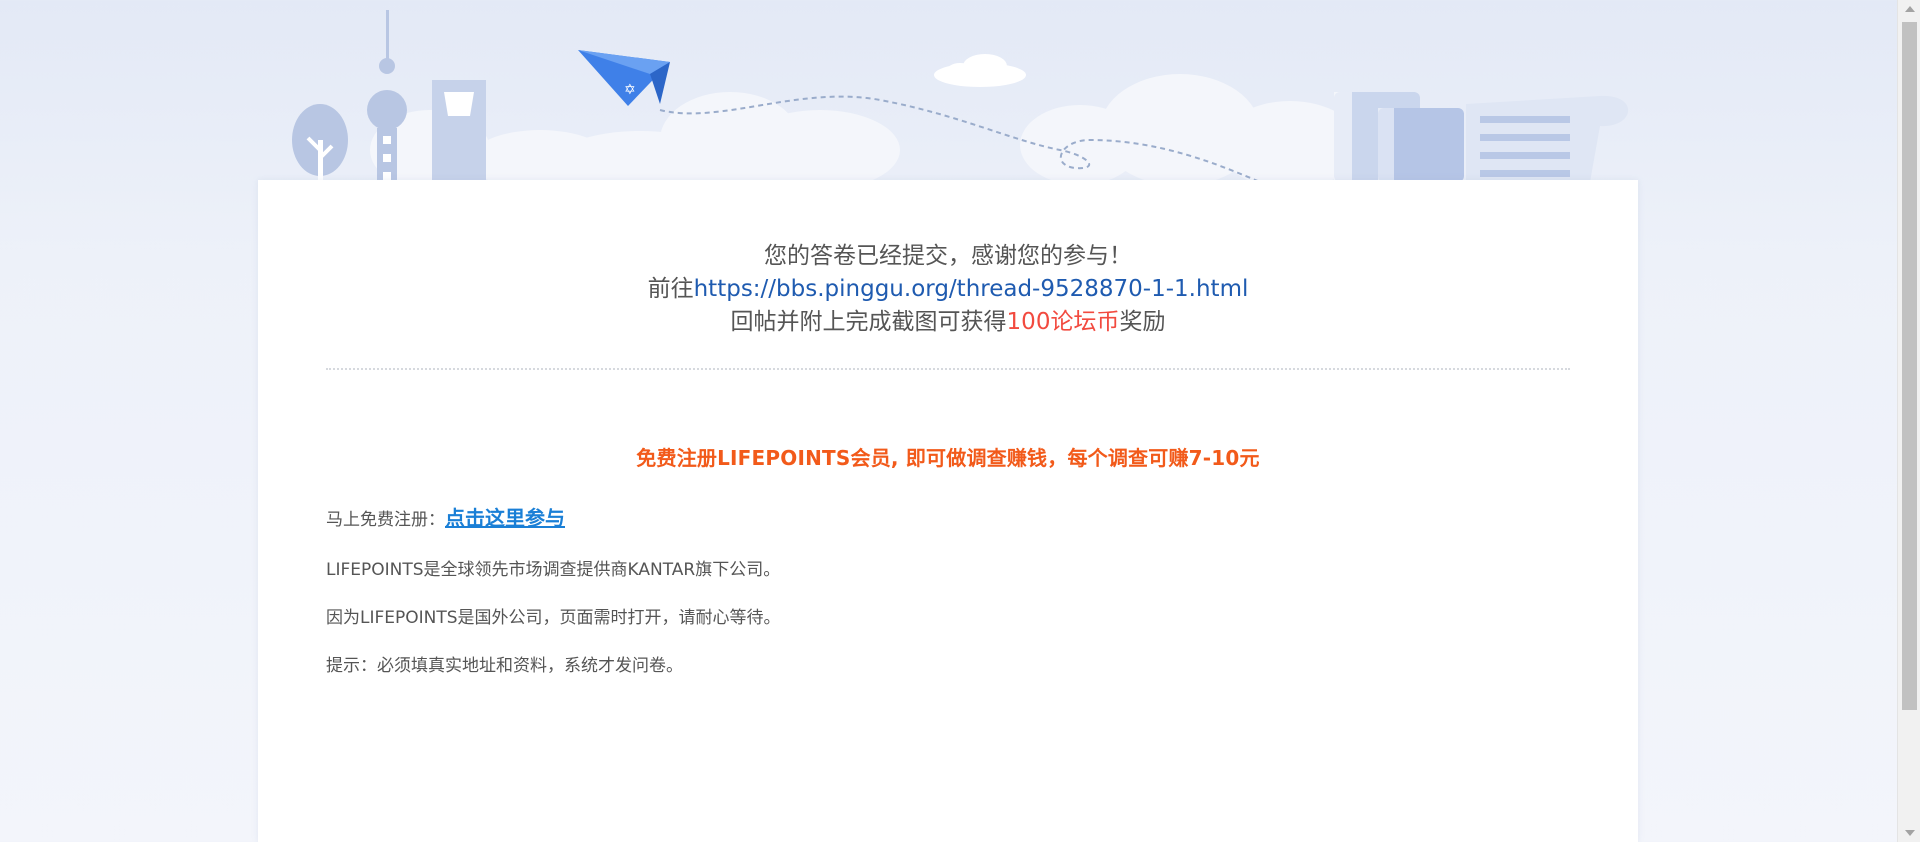  I want to click on reward-line: 回帖并附上完成截图可获得100论坛币奖励, so click(948, 322).